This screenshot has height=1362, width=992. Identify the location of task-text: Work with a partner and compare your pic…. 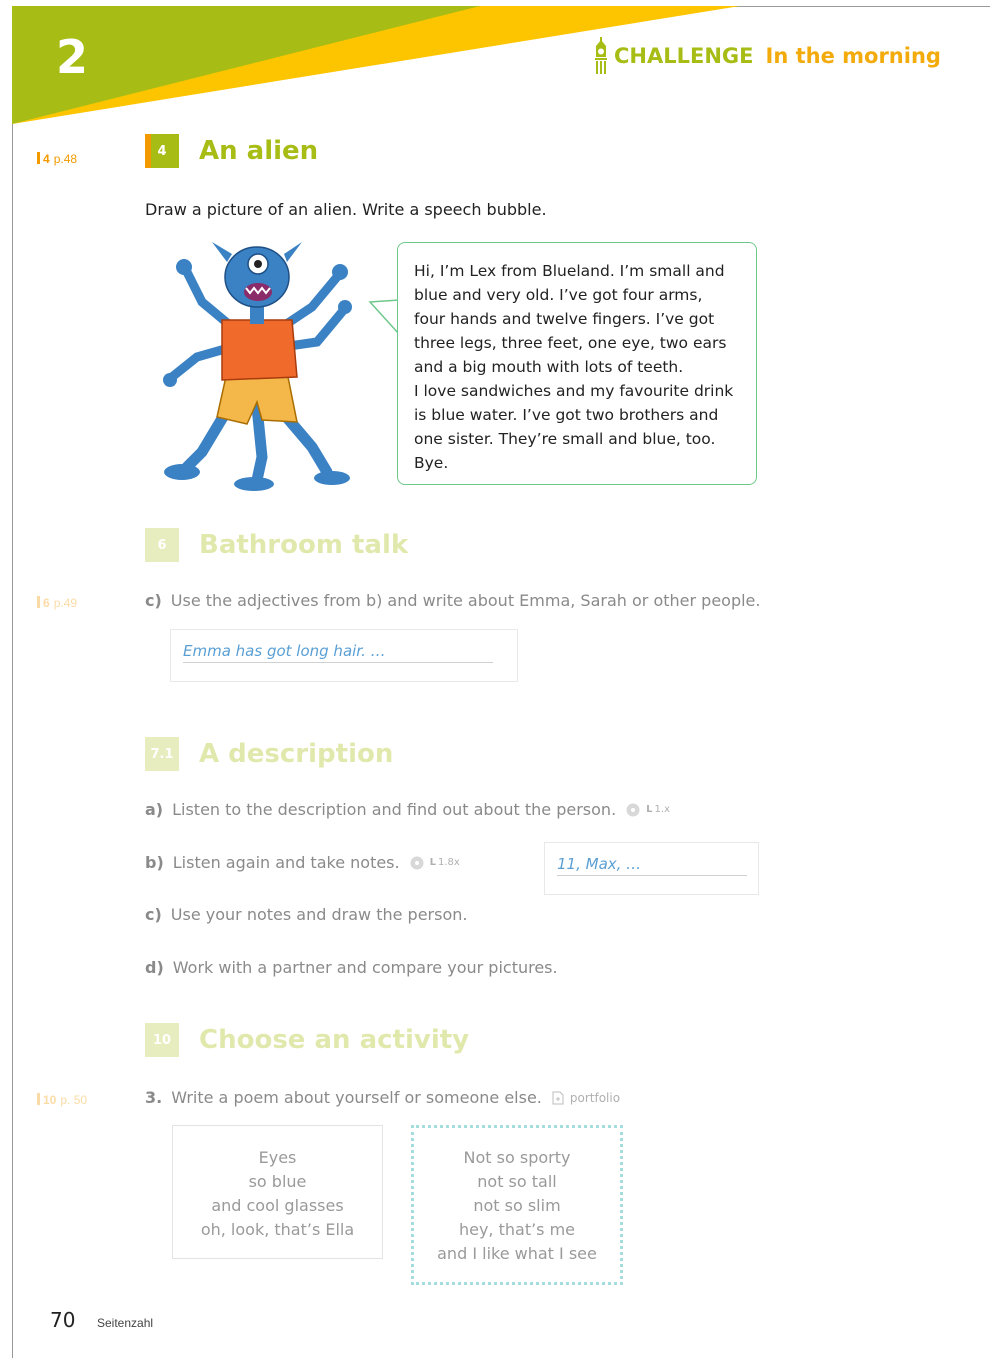
(365, 967).